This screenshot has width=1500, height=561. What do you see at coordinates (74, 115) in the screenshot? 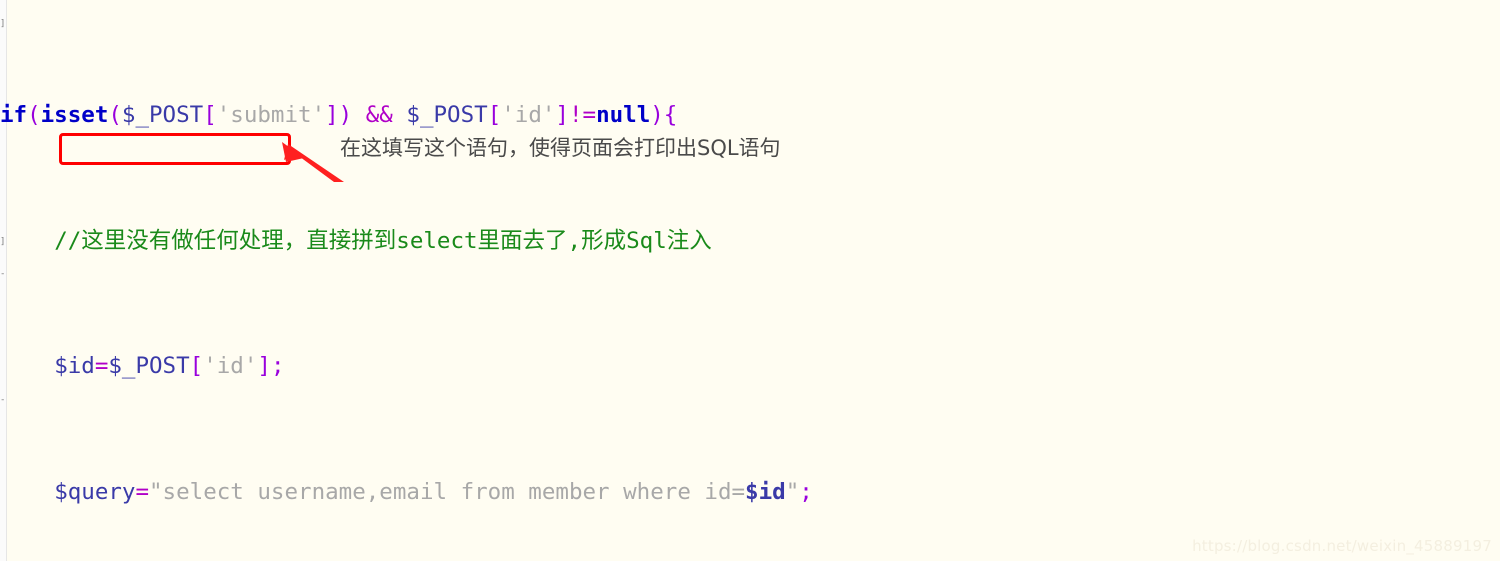
I see `token-function-isset: isset` at bounding box center [74, 115].